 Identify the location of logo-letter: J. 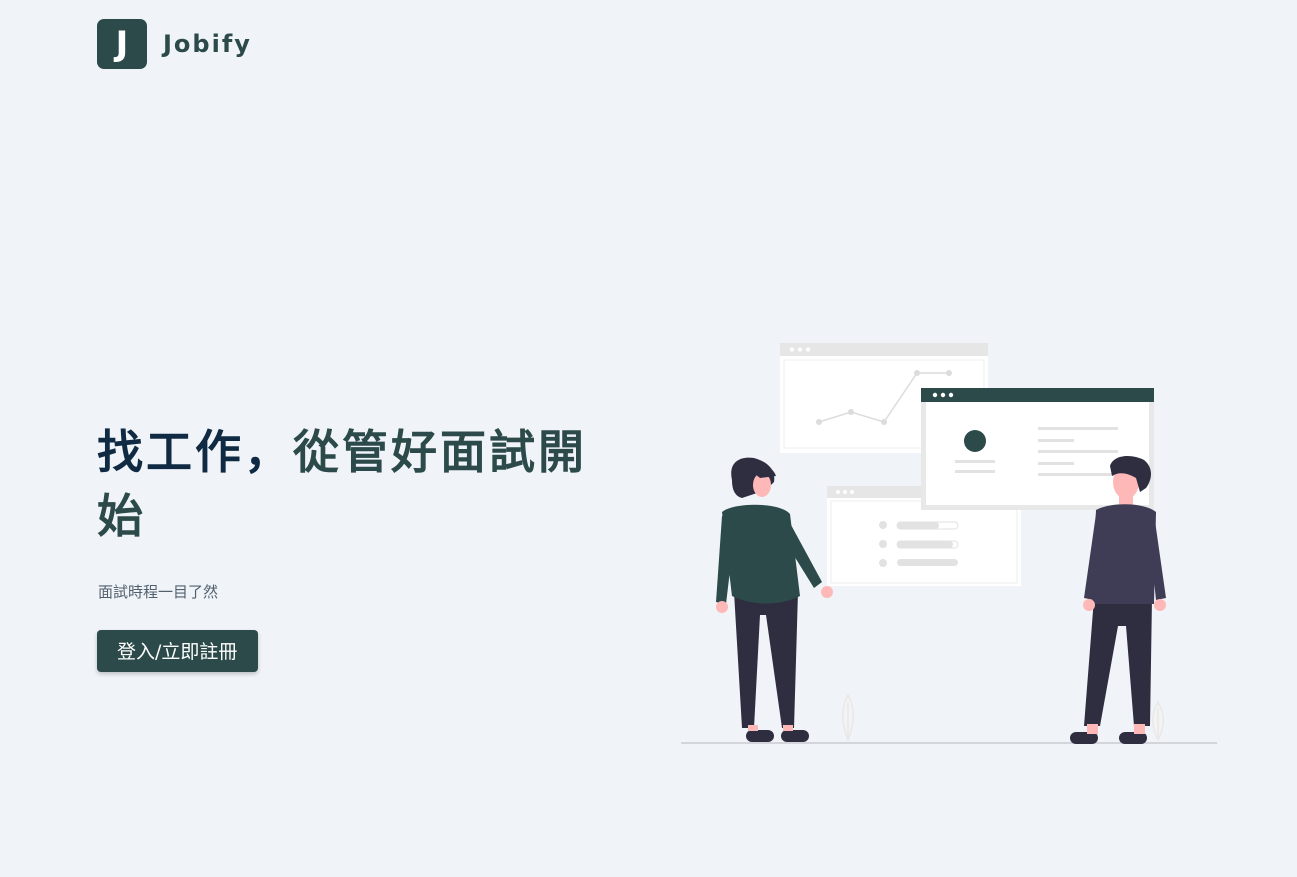
(122, 44).